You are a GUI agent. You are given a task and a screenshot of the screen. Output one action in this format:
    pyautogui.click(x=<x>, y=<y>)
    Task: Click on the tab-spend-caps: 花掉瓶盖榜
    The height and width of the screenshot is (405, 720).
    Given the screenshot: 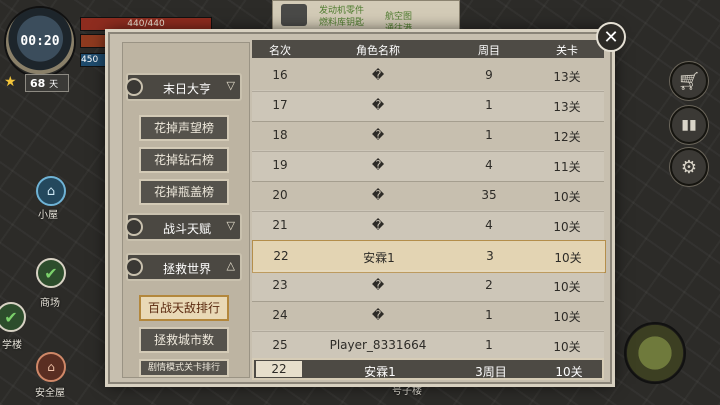 What is the action you would take?
    pyautogui.click(x=184, y=192)
    